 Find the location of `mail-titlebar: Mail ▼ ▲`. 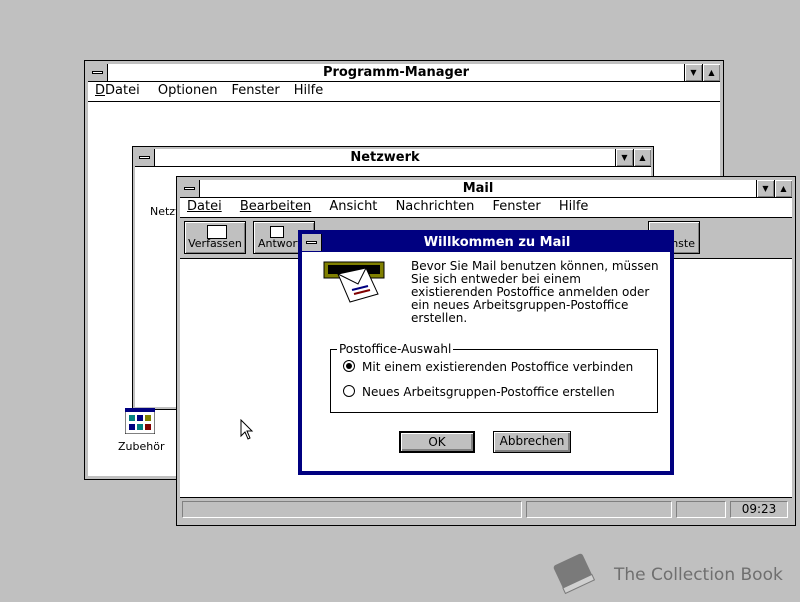

mail-titlebar: Mail ▼ ▲ is located at coordinates (486, 189).